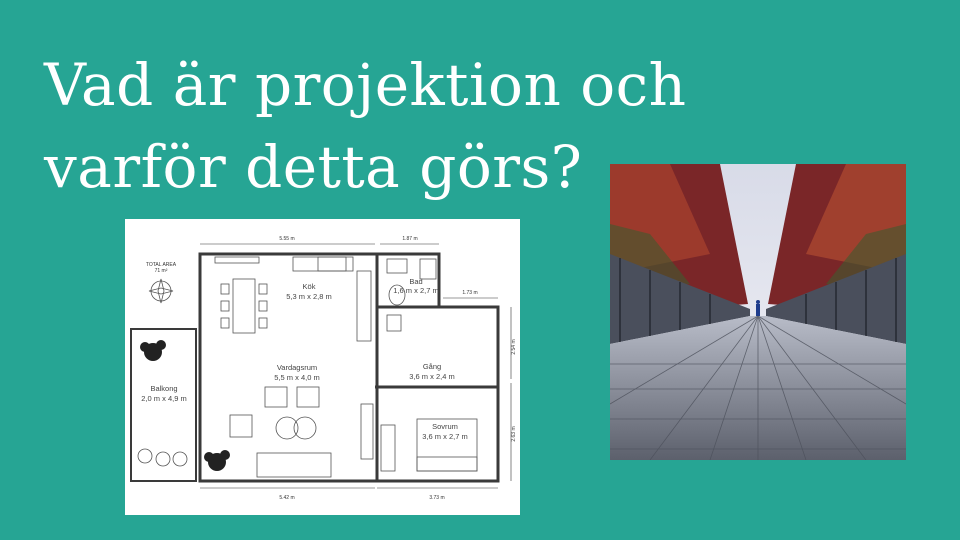 This screenshot has width=960, height=540. Describe the element at coordinates (432, 366) in the screenshot. I see `room-label-hall: Gång` at that location.